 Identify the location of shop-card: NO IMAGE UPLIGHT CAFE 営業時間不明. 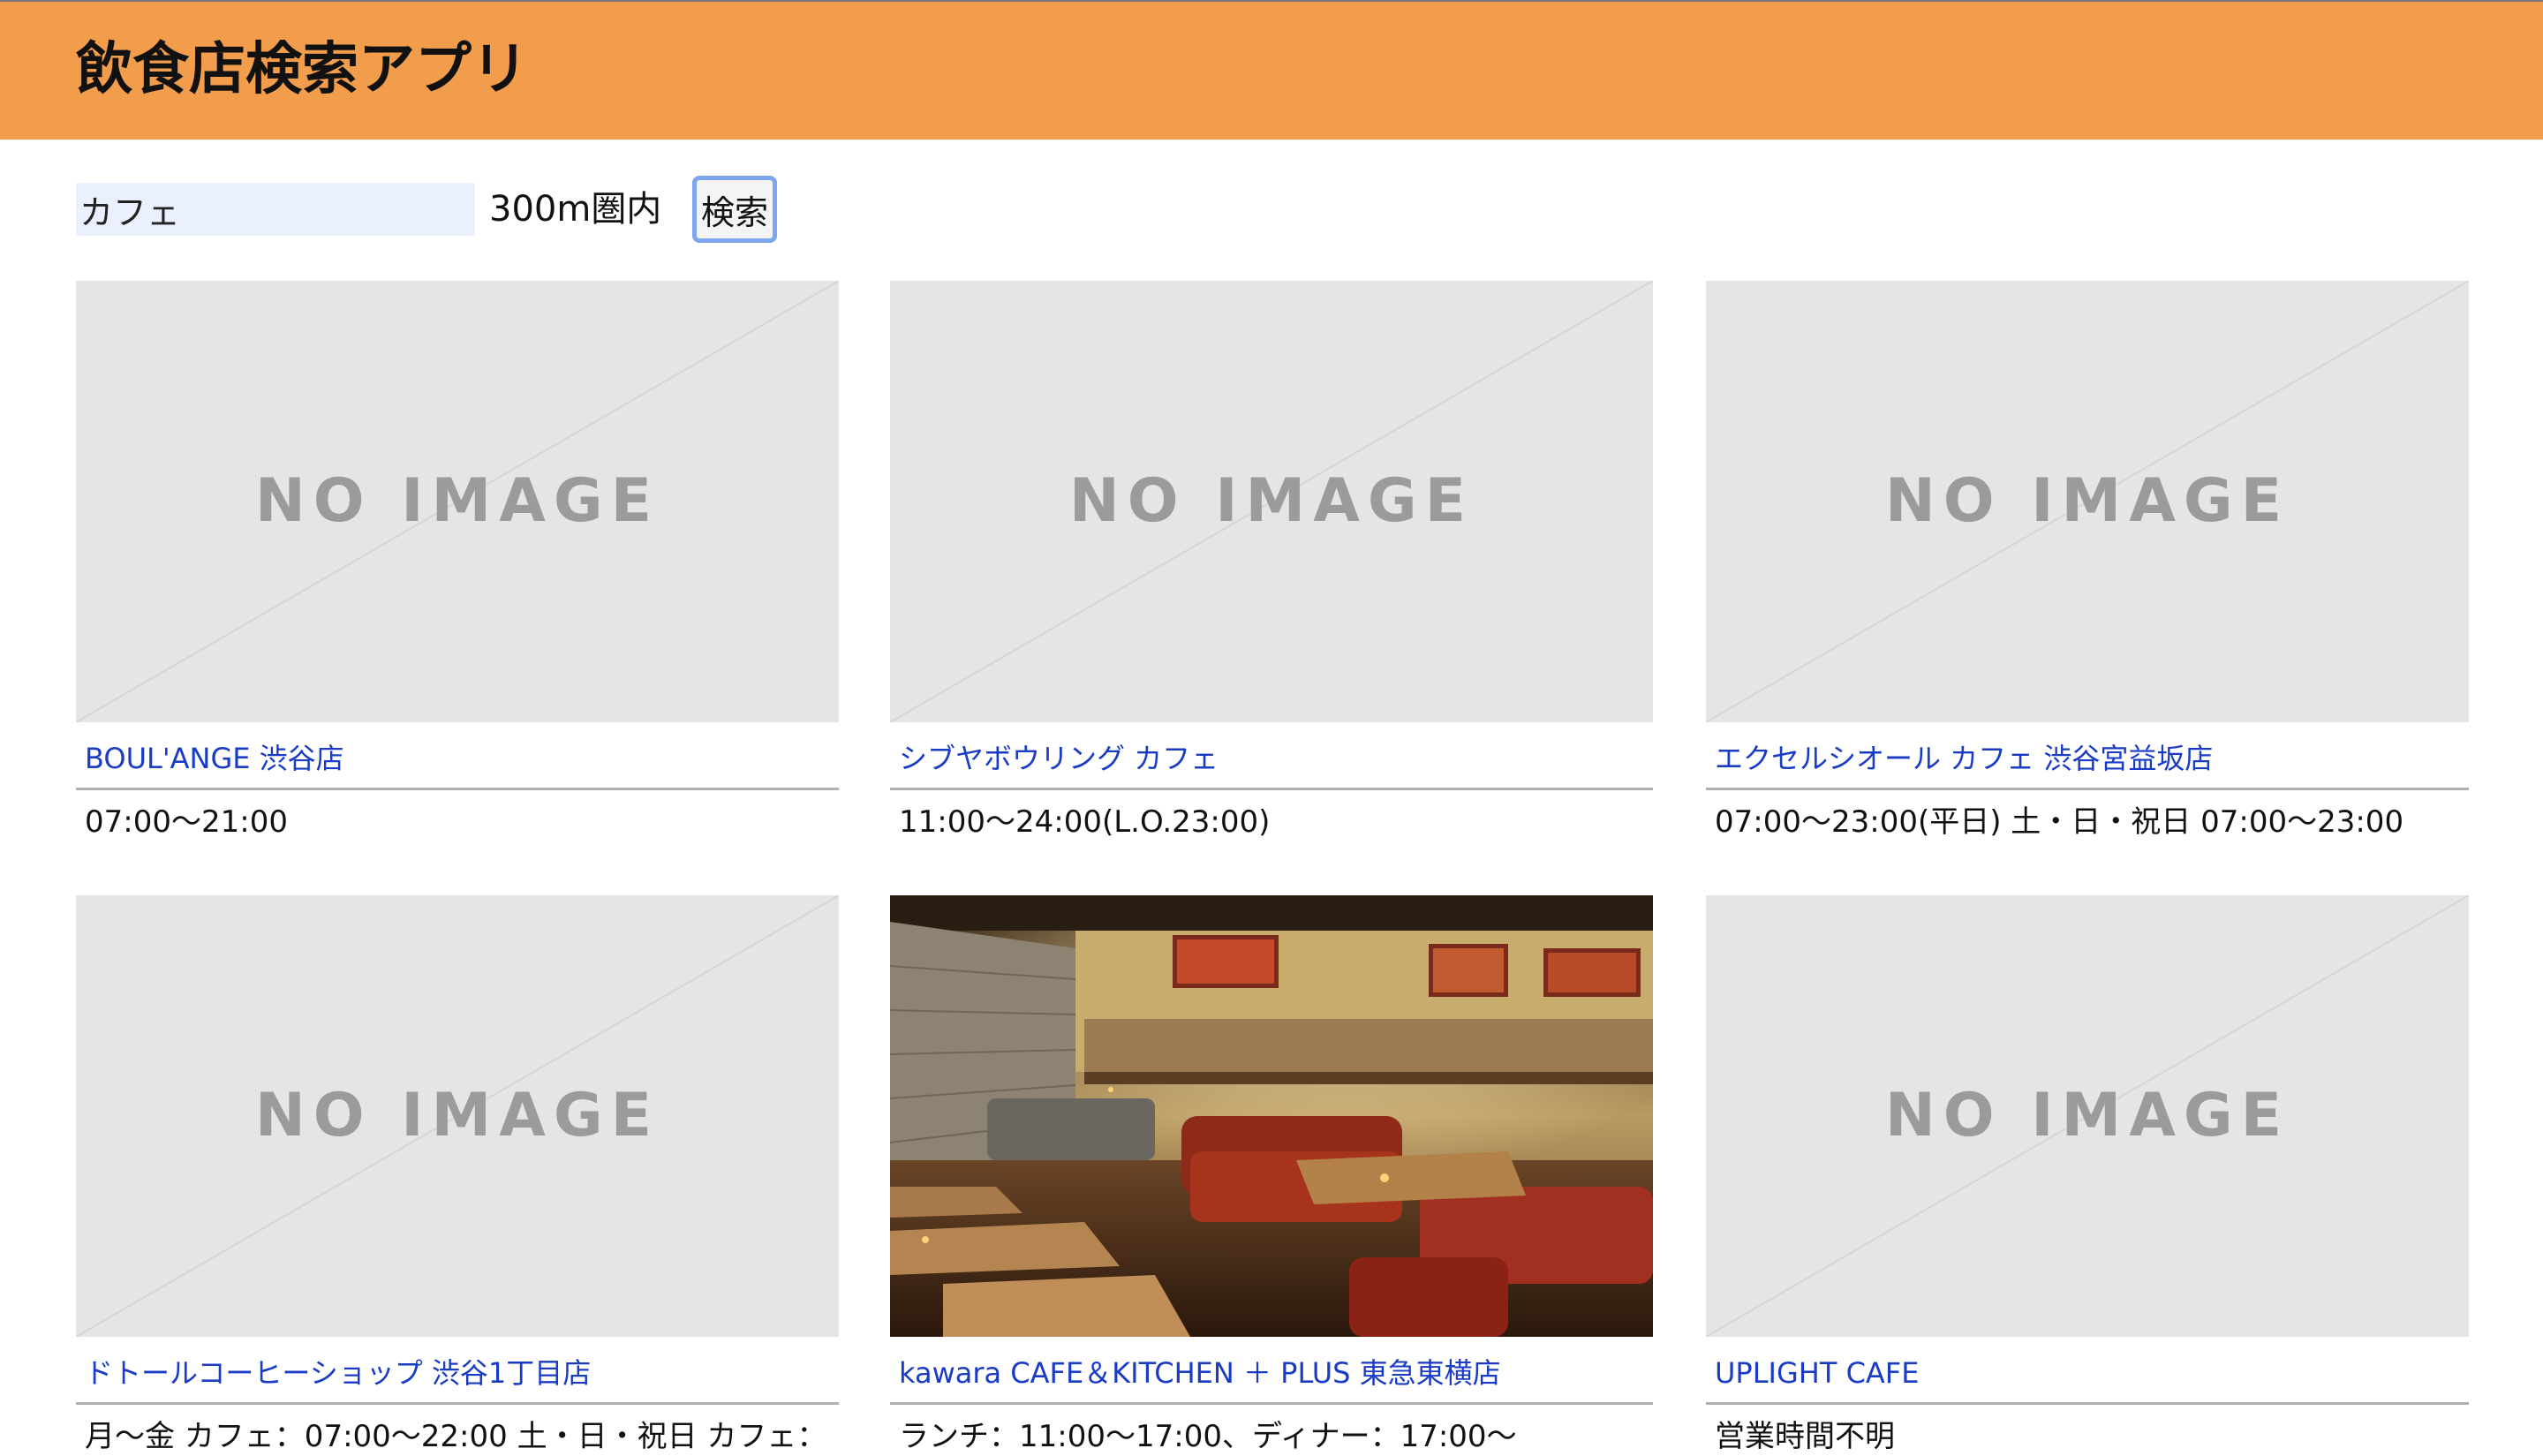
(2087, 1175).